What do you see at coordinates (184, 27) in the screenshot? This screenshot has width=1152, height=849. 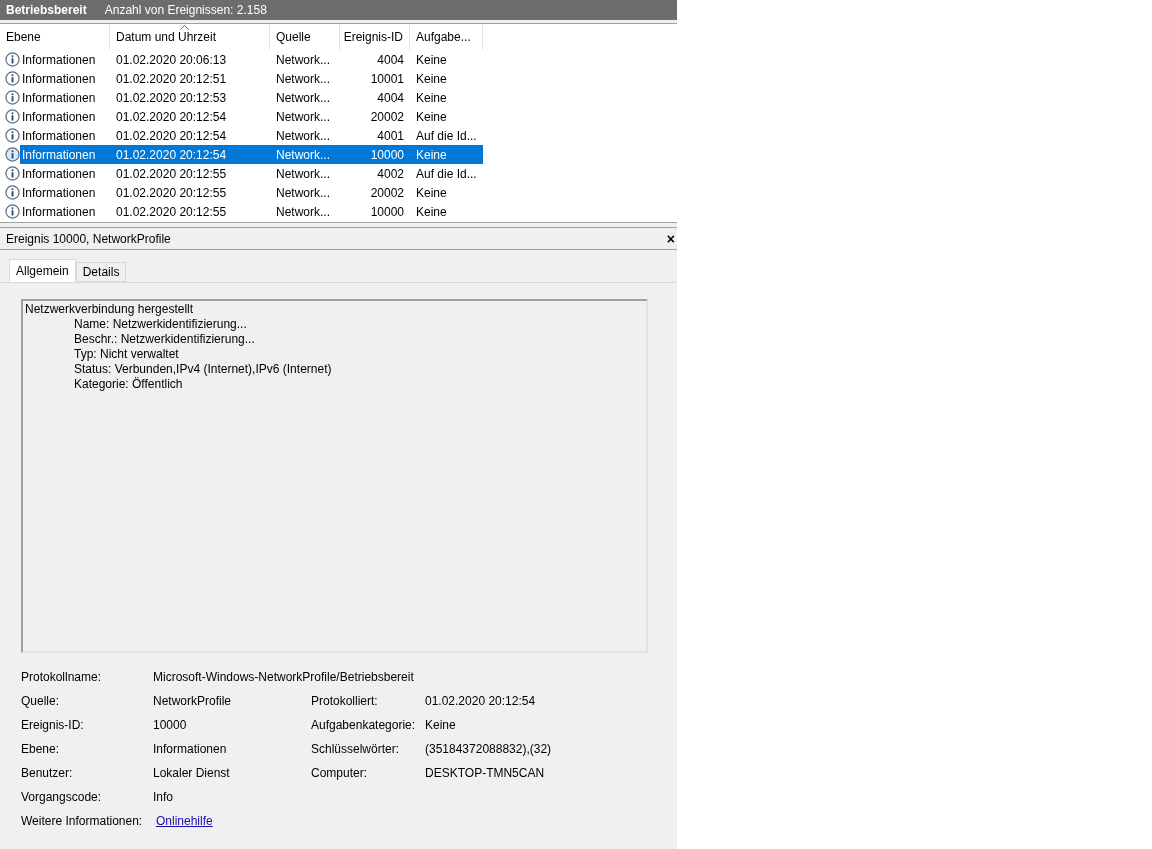 I see `sort-caret-icon` at bounding box center [184, 27].